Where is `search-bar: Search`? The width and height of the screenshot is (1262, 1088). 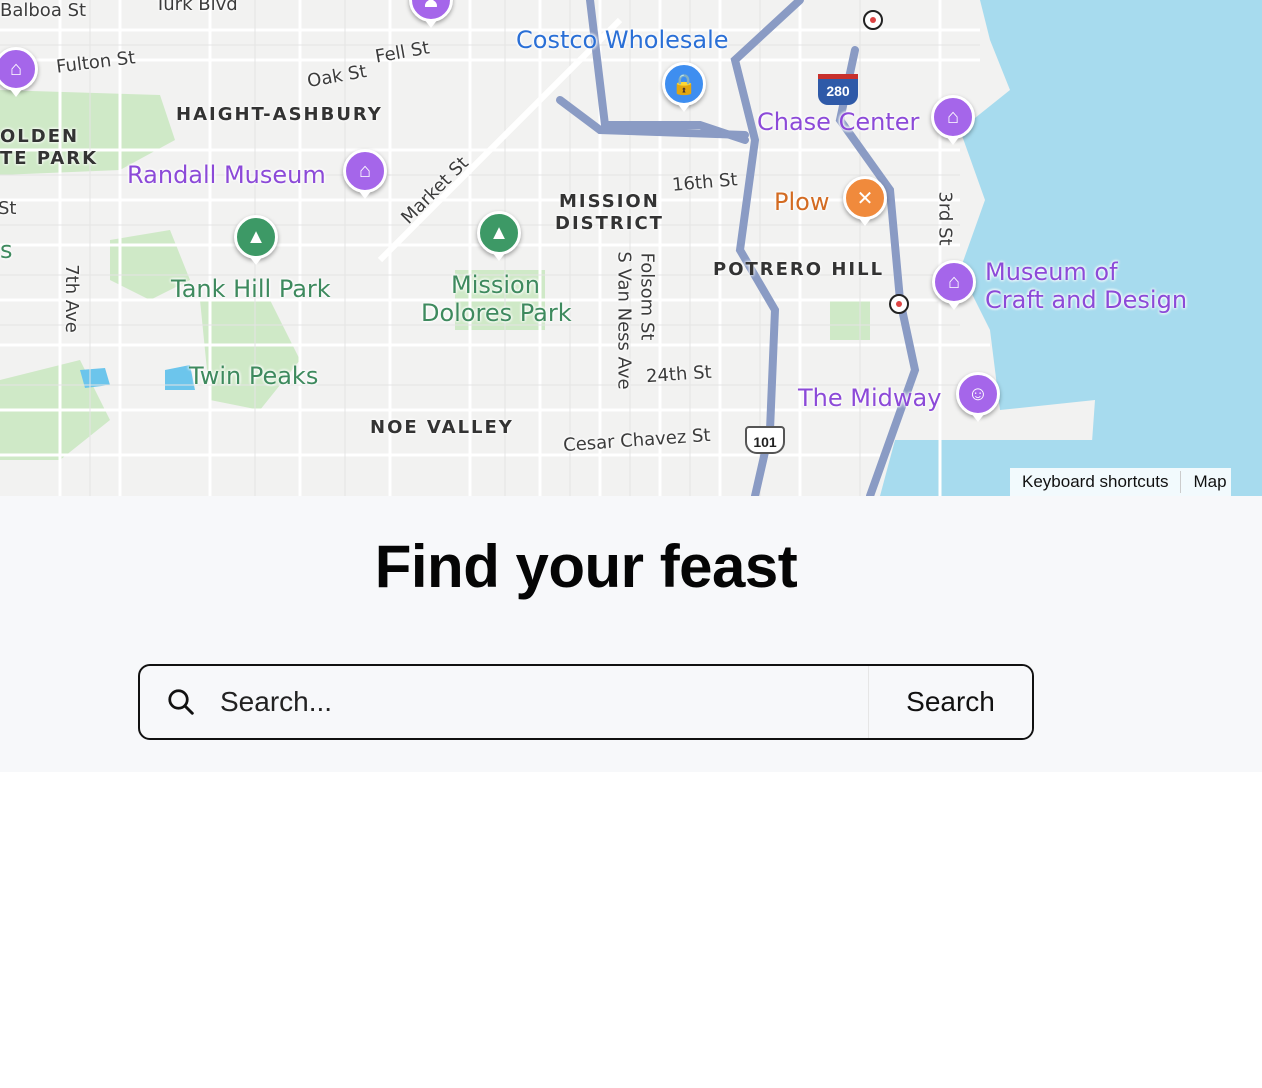 search-bar: Search is located at coordinates (586, 702).